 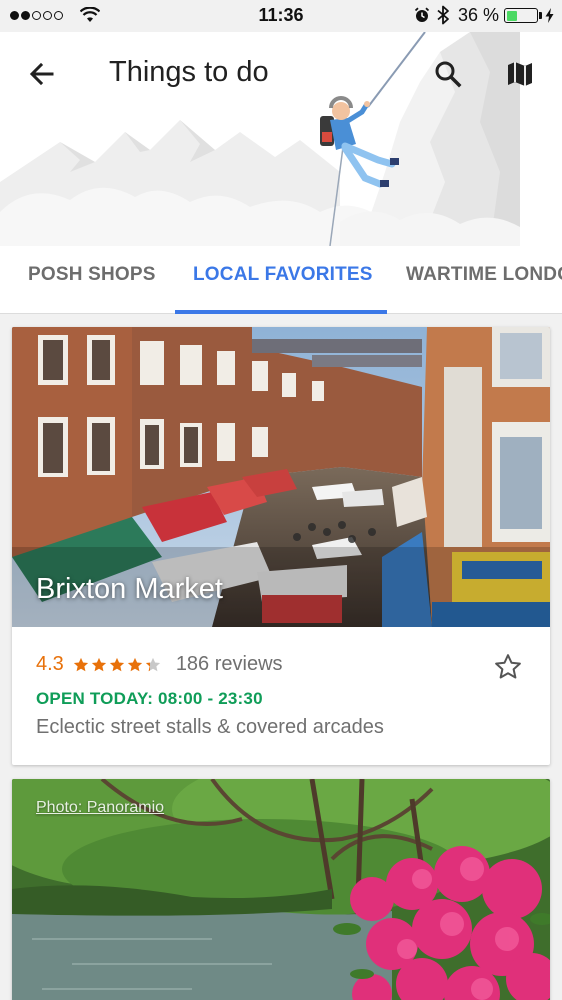 I want to click on tab-posh-shops: POSH SHOPS, so click(x=92, y=279).